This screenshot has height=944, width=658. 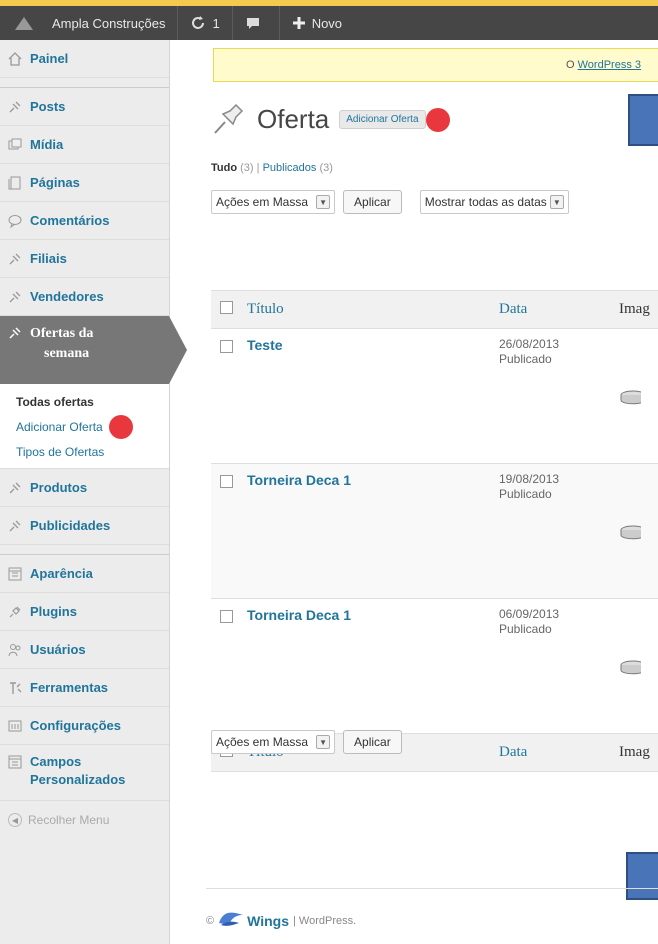 What do you see at coordinates (93, 350) in the screenshot?
I see `menu-ofertas-da-semana: Ofertas da semana` at bounding box center [93, 350].